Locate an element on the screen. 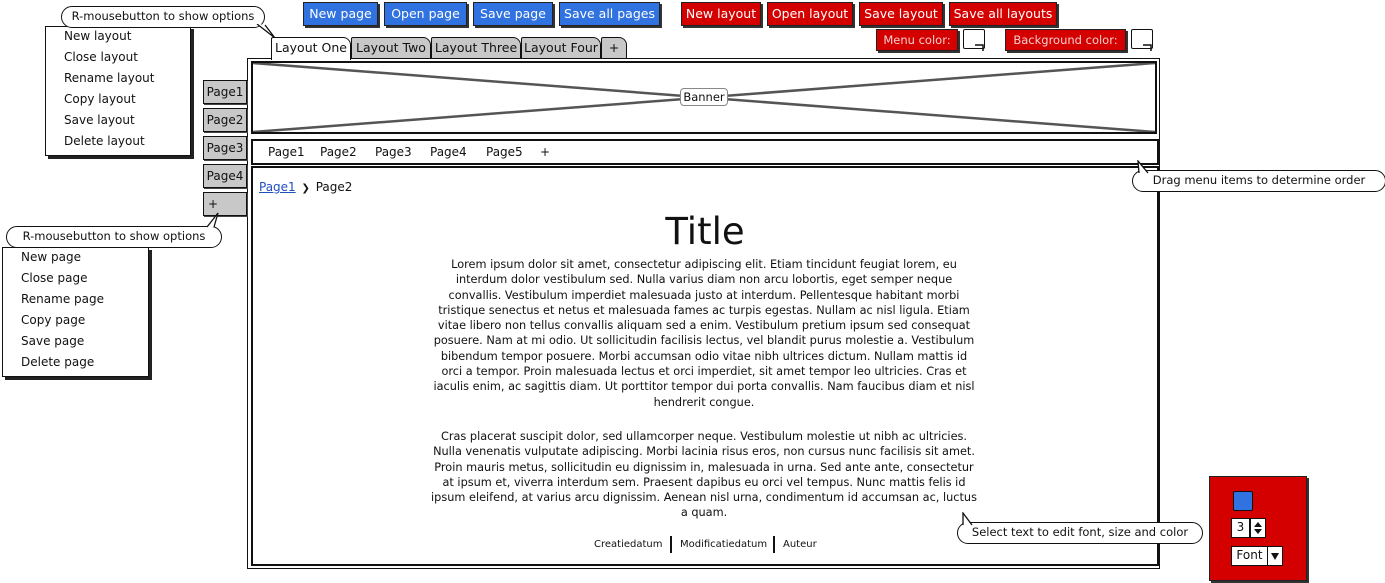 The image size is (1385, 583). menu-item-save-layout: Save layout is located at coordinates (99, 120).